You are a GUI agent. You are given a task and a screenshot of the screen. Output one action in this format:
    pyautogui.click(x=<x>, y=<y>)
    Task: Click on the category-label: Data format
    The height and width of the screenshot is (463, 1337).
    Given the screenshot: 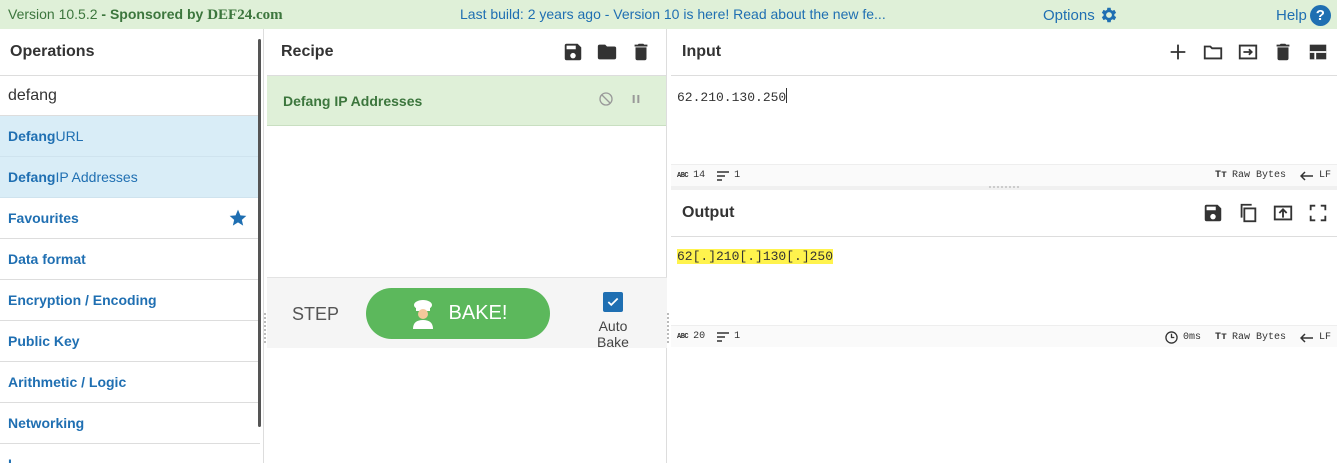 What is the action you would take?
    pyautogui.click(x=47, y=259)
    